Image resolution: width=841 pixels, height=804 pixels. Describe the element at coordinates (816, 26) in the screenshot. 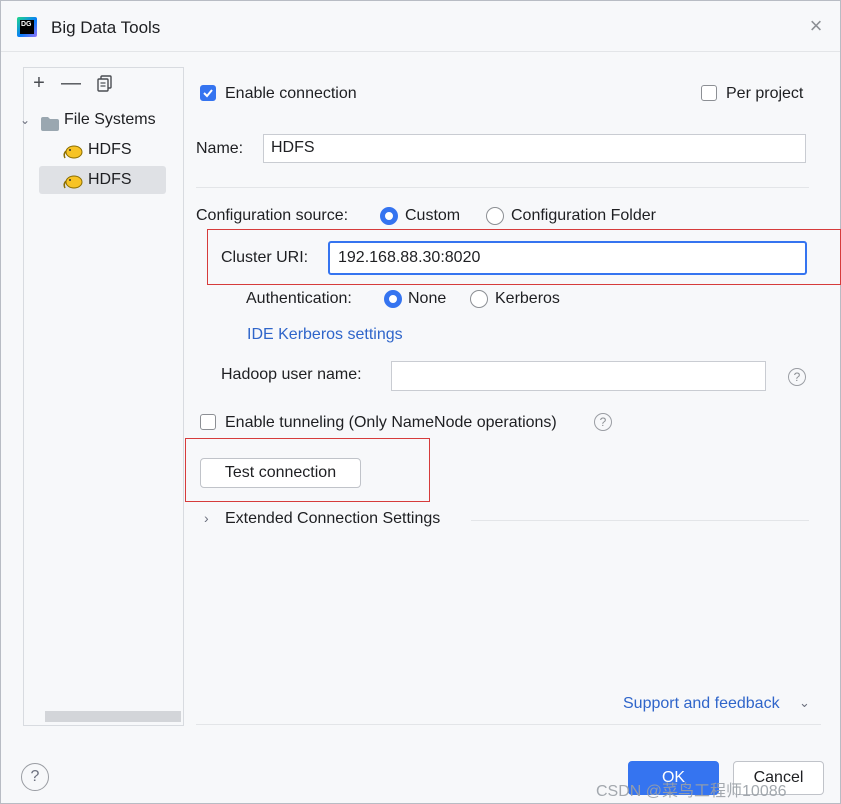

I see `close-icon: ×` at that location.